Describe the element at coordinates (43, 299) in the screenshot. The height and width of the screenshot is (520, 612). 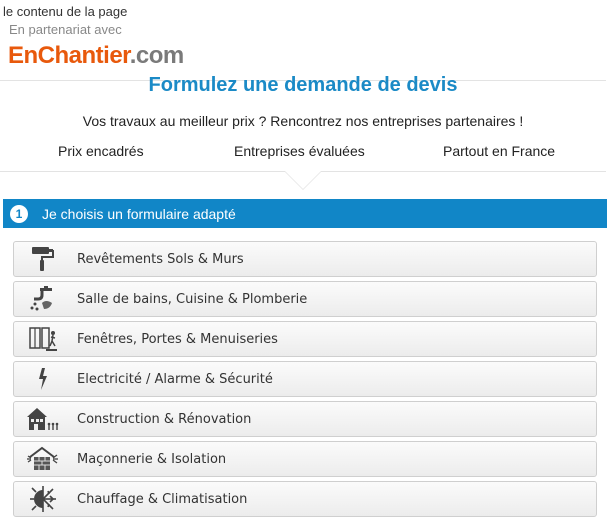
I see `faucet-icon` at that location.